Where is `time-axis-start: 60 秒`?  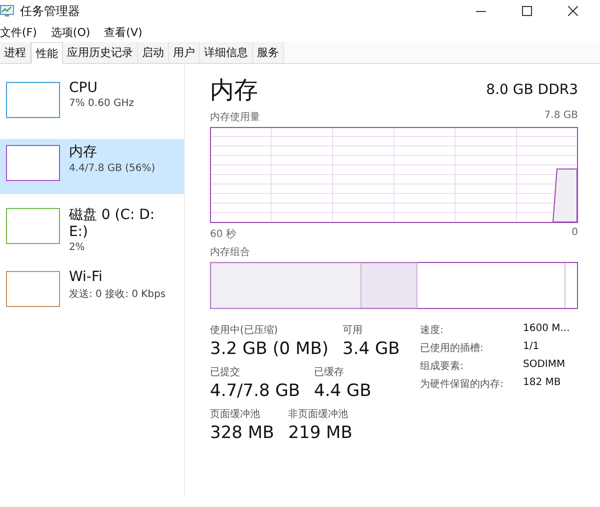
time-axis-start: 60 秒 is located at coordinates (223, 234).